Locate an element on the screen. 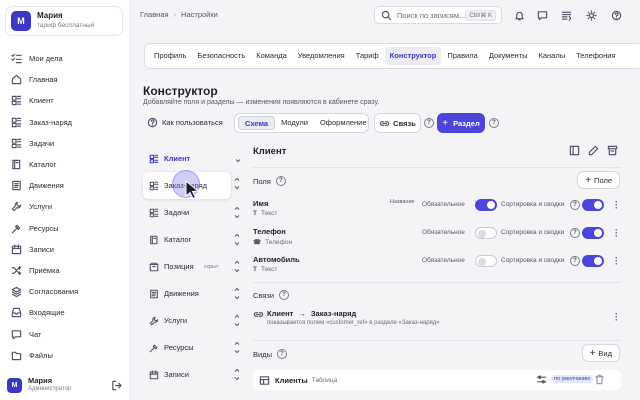 The height and width of the screenshot is (400, 640). segment-schema: Схема is located at coordinates (257, 123).